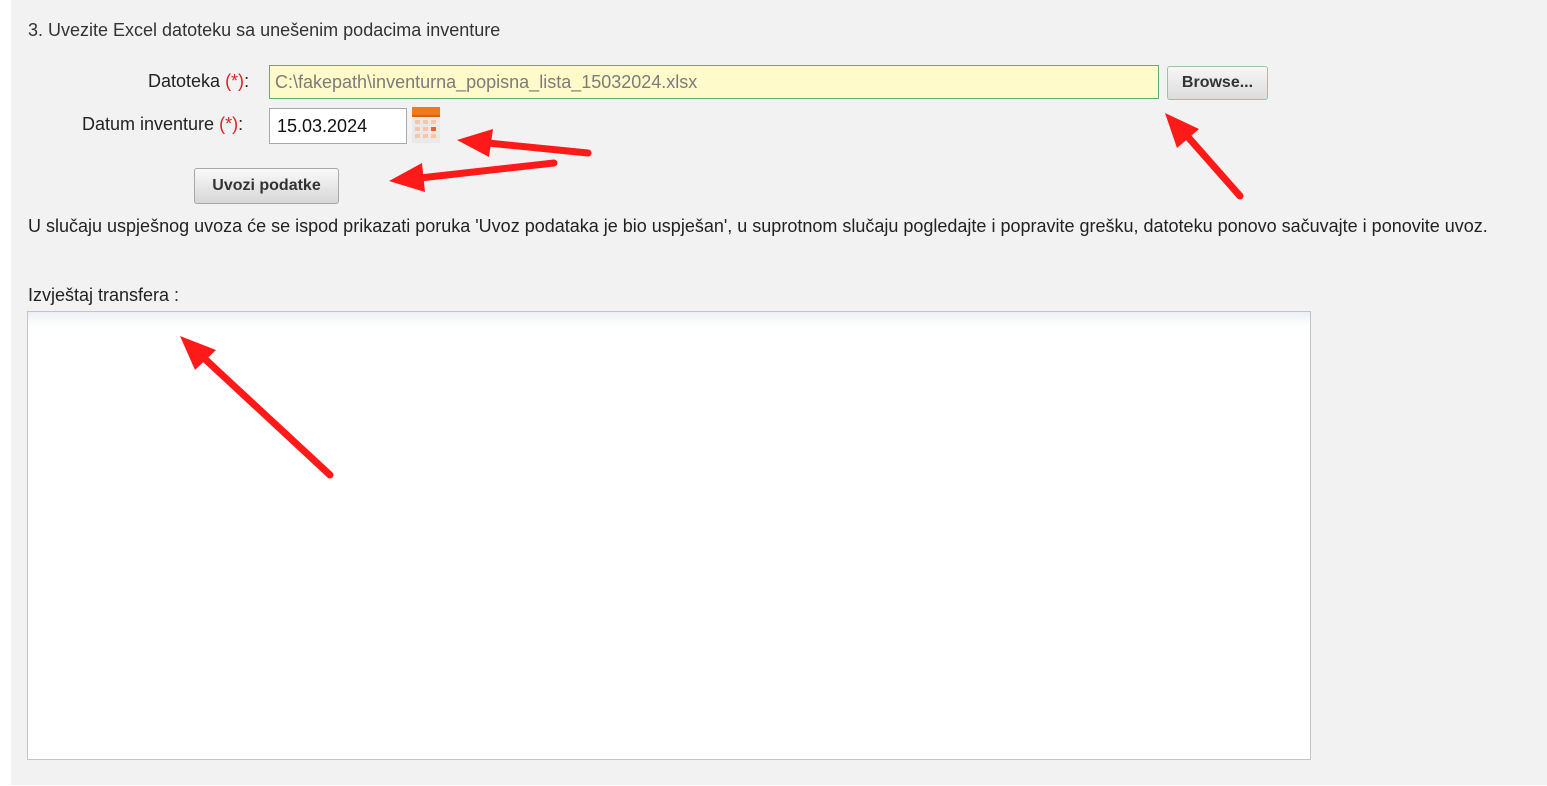  I want to click on file-required-marker: (*), so click(235, 81).